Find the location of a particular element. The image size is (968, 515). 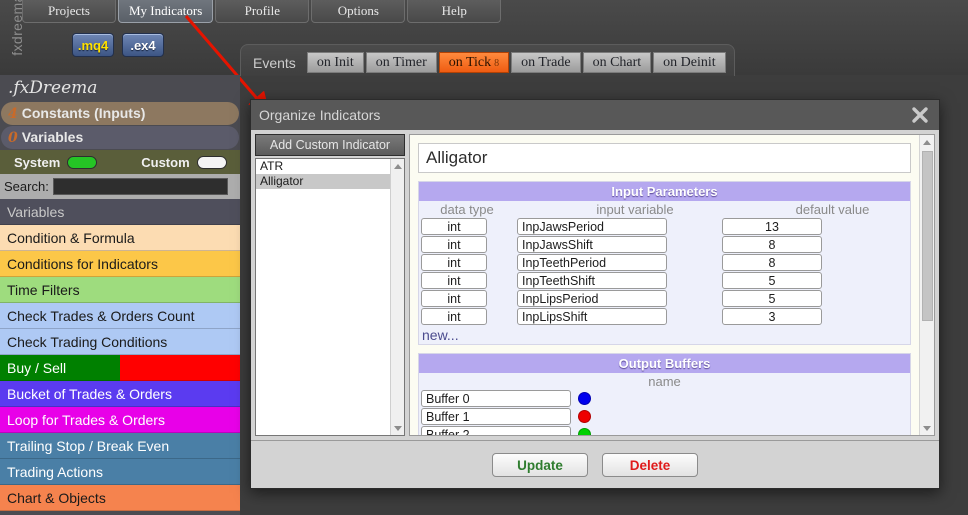

sidebar-item-check-trading-conditions: Check Trading Conditions is located at coordinates (120, 342).